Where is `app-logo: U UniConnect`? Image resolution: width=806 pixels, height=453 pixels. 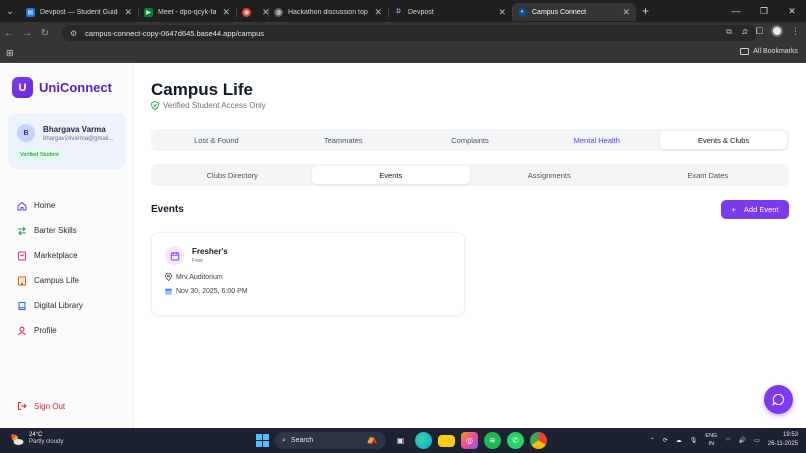 app-logo: U UniConnect is located at coordinates (62, 87).